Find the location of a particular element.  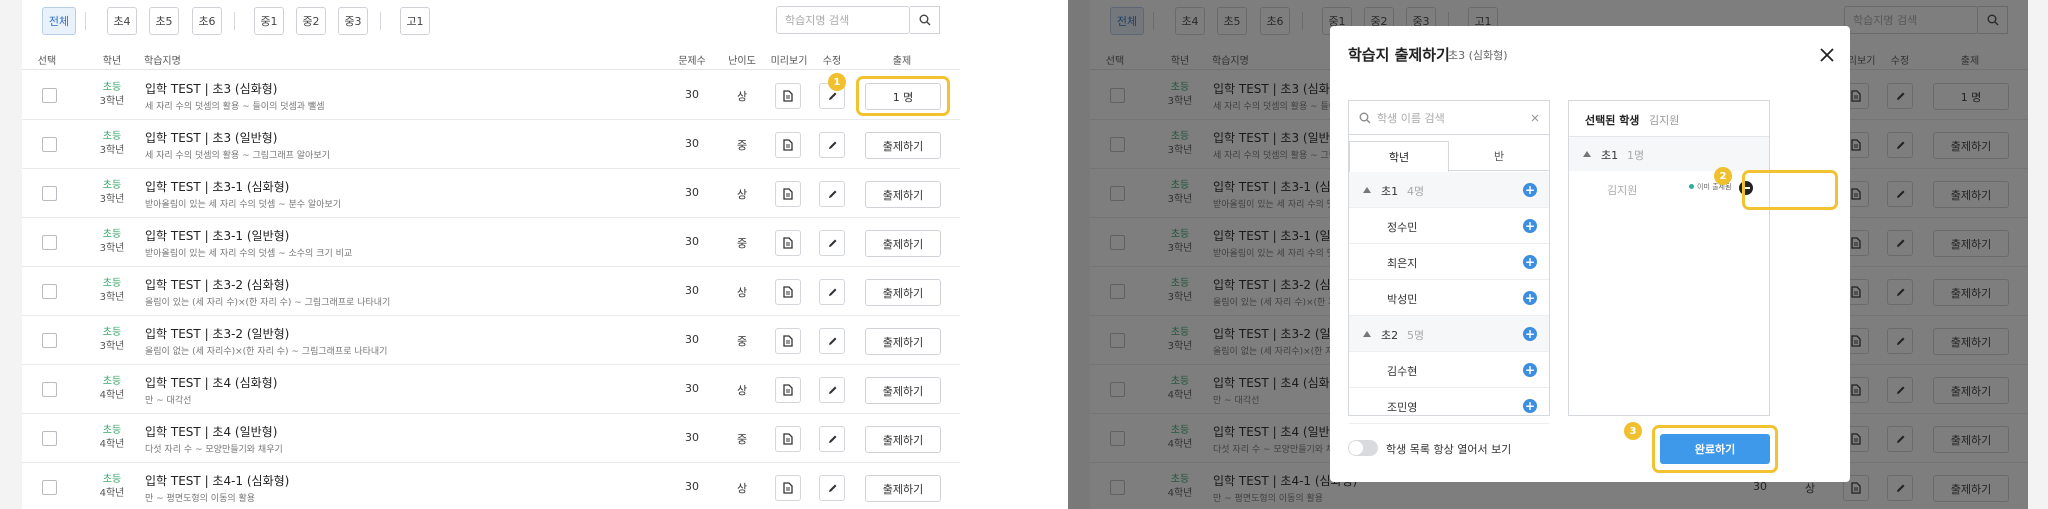

filter-e4: 초4 is located at coordinates (122, 21).